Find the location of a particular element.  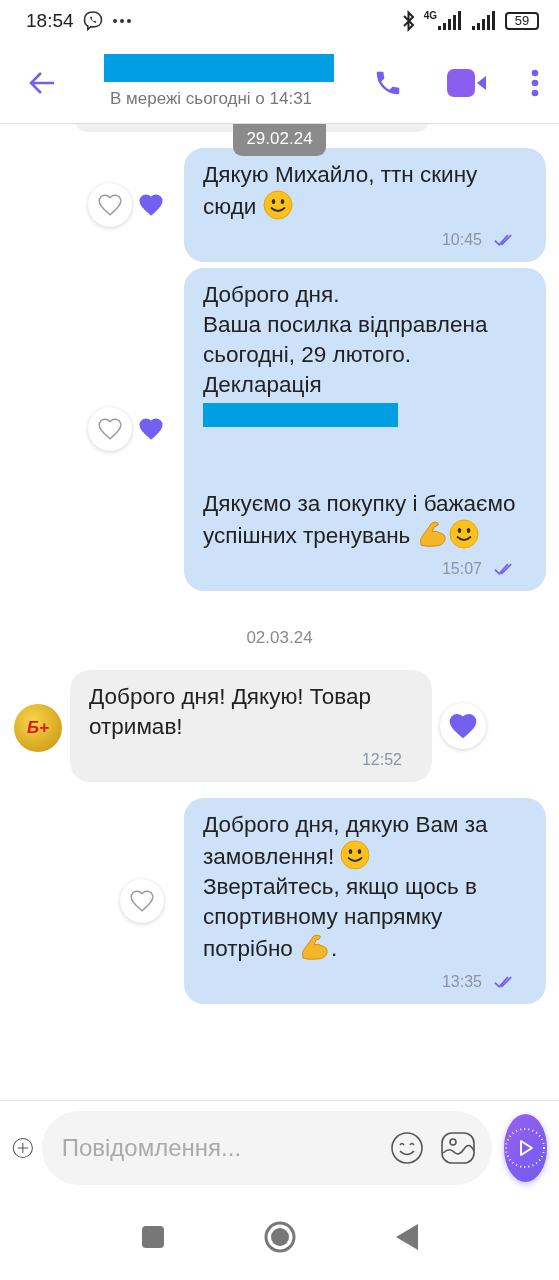

message-text: Дякую Михайло, ттн скину сюди is located at coordinates (341, 191).